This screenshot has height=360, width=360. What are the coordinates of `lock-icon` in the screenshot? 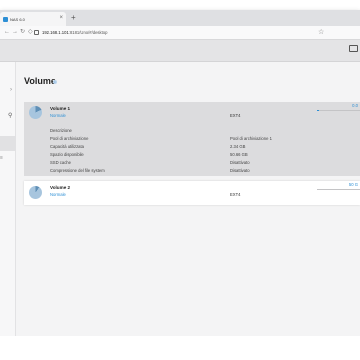 It's located at (36, 32).